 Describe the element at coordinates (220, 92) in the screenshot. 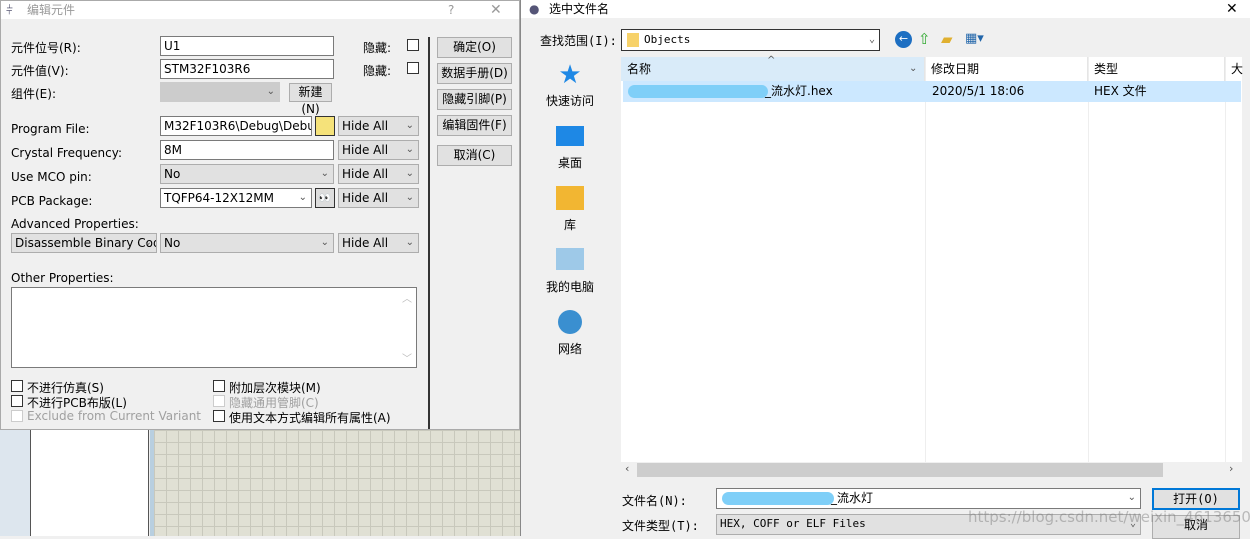

I see `group-select: ⌄` at that location.